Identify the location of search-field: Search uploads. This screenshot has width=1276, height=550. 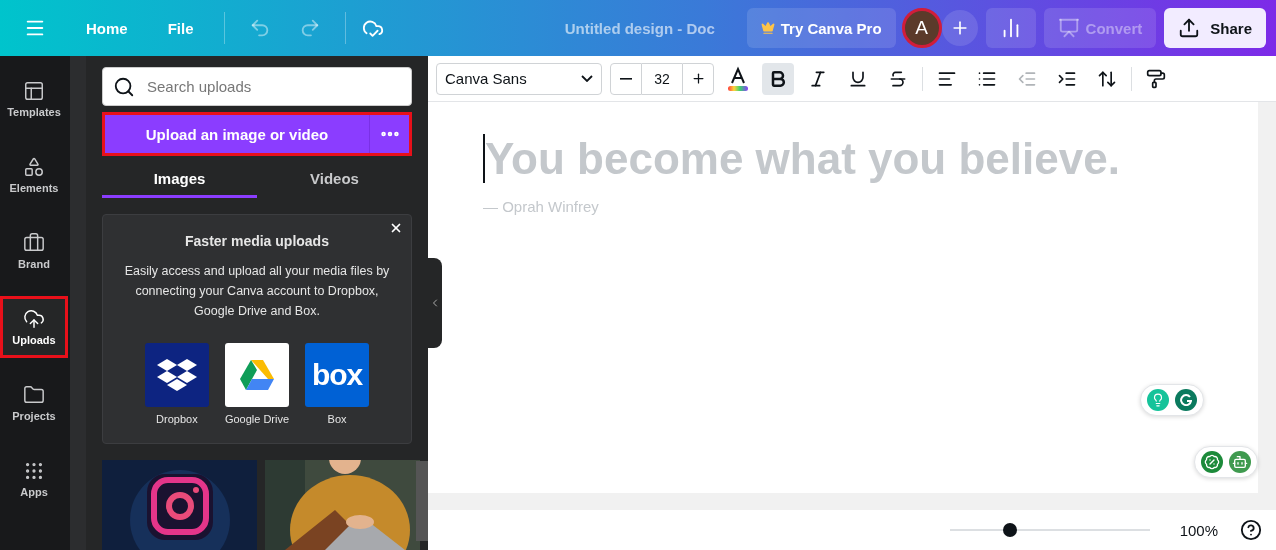
(257, 86).